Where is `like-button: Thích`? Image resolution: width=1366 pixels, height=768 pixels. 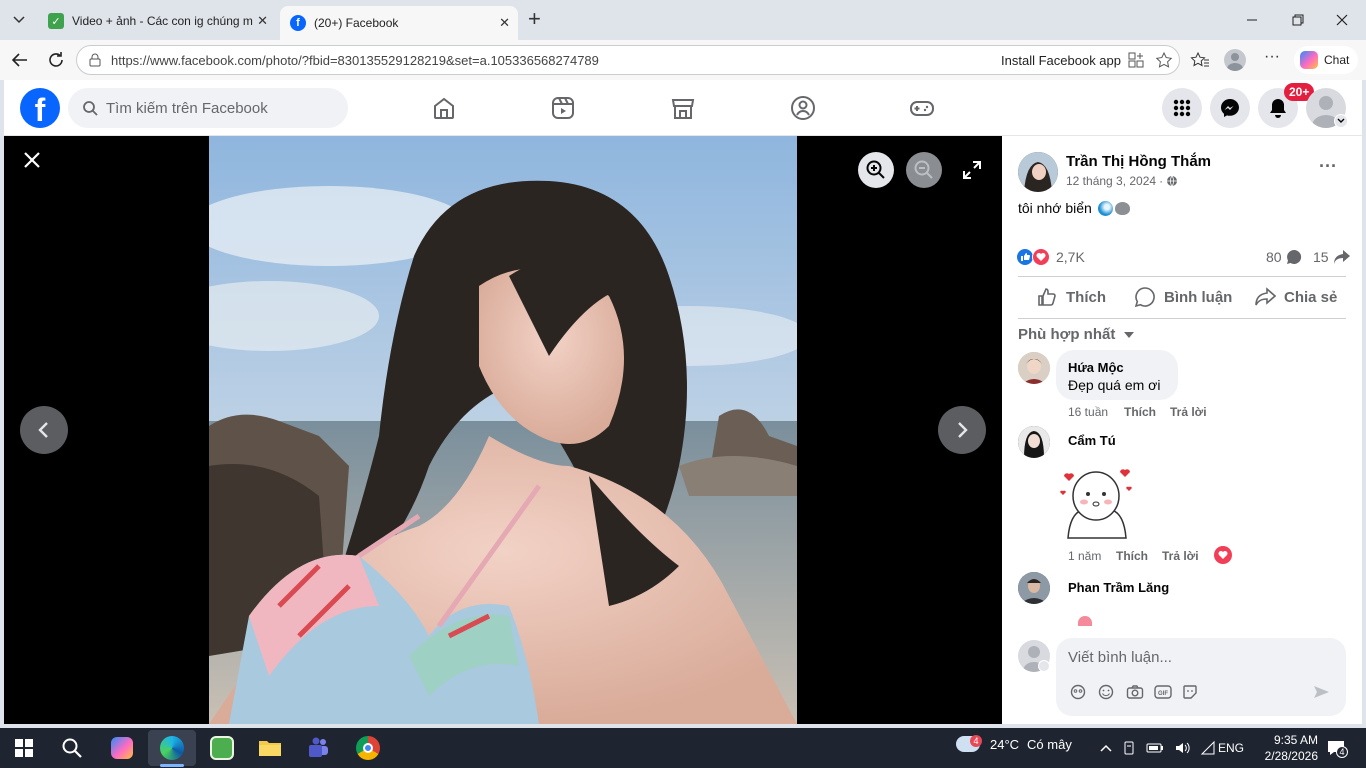
like-button: Thích is located at coordinates (1071, 297).